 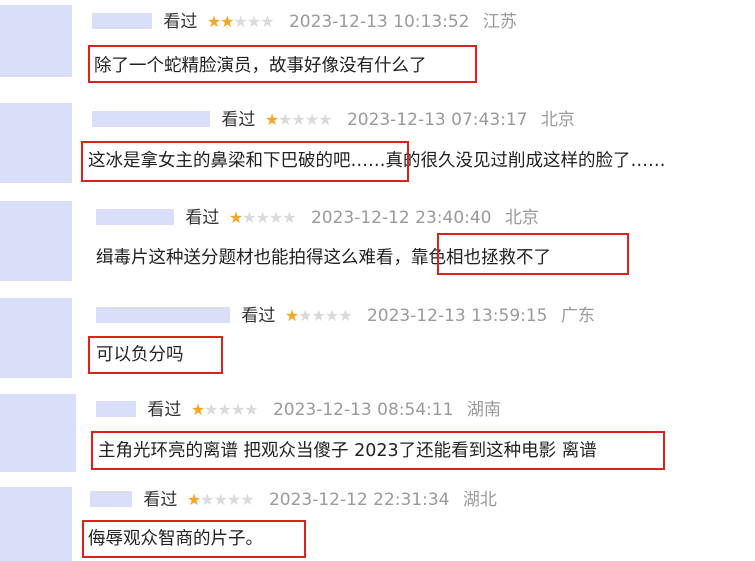 I want to click on rating-stars: ★★★★★, so click(x=220, y=499).